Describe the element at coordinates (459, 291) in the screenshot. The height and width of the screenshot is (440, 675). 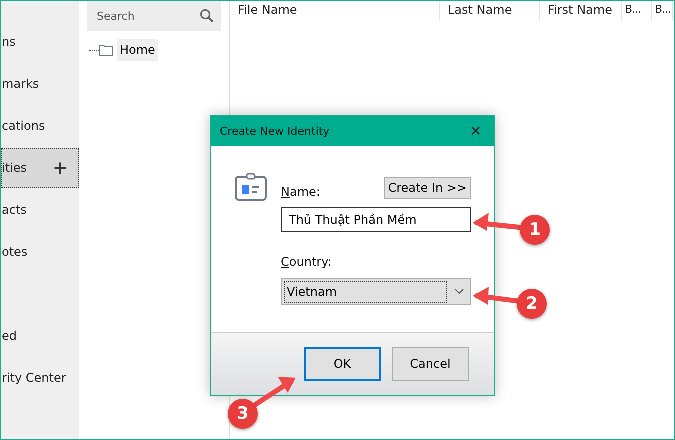
I see `chevron-down-icon` at that location.